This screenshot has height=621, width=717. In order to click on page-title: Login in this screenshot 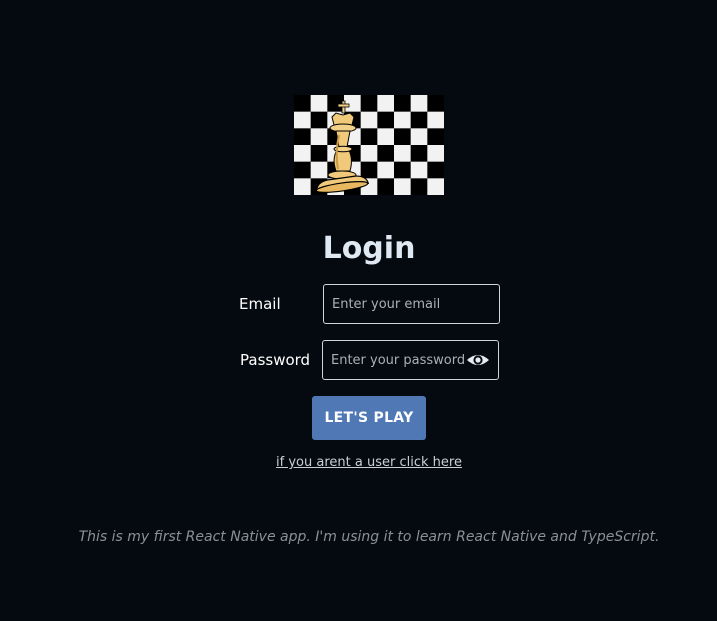, I will do `click(369, 248)`.